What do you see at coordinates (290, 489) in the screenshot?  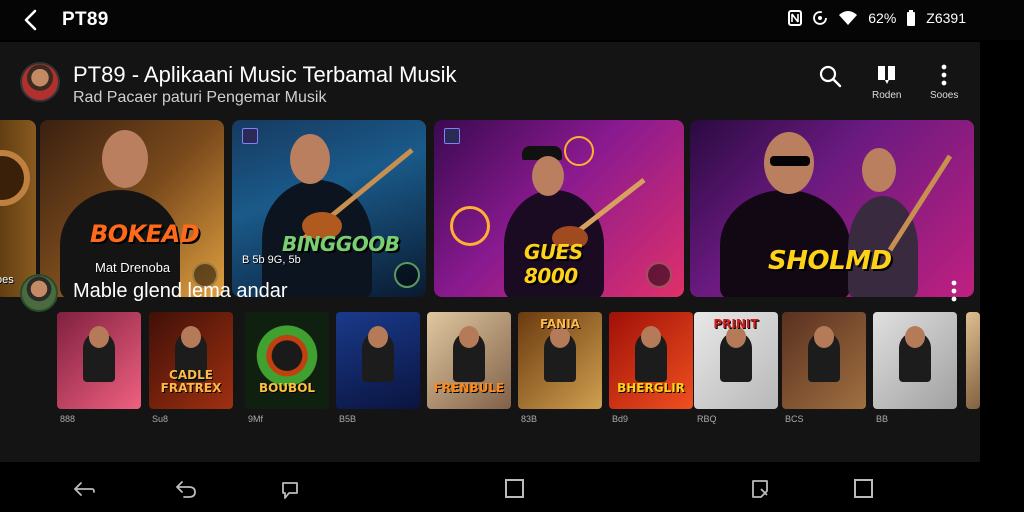 I see `share-icon` at bounding box center [290, 489].